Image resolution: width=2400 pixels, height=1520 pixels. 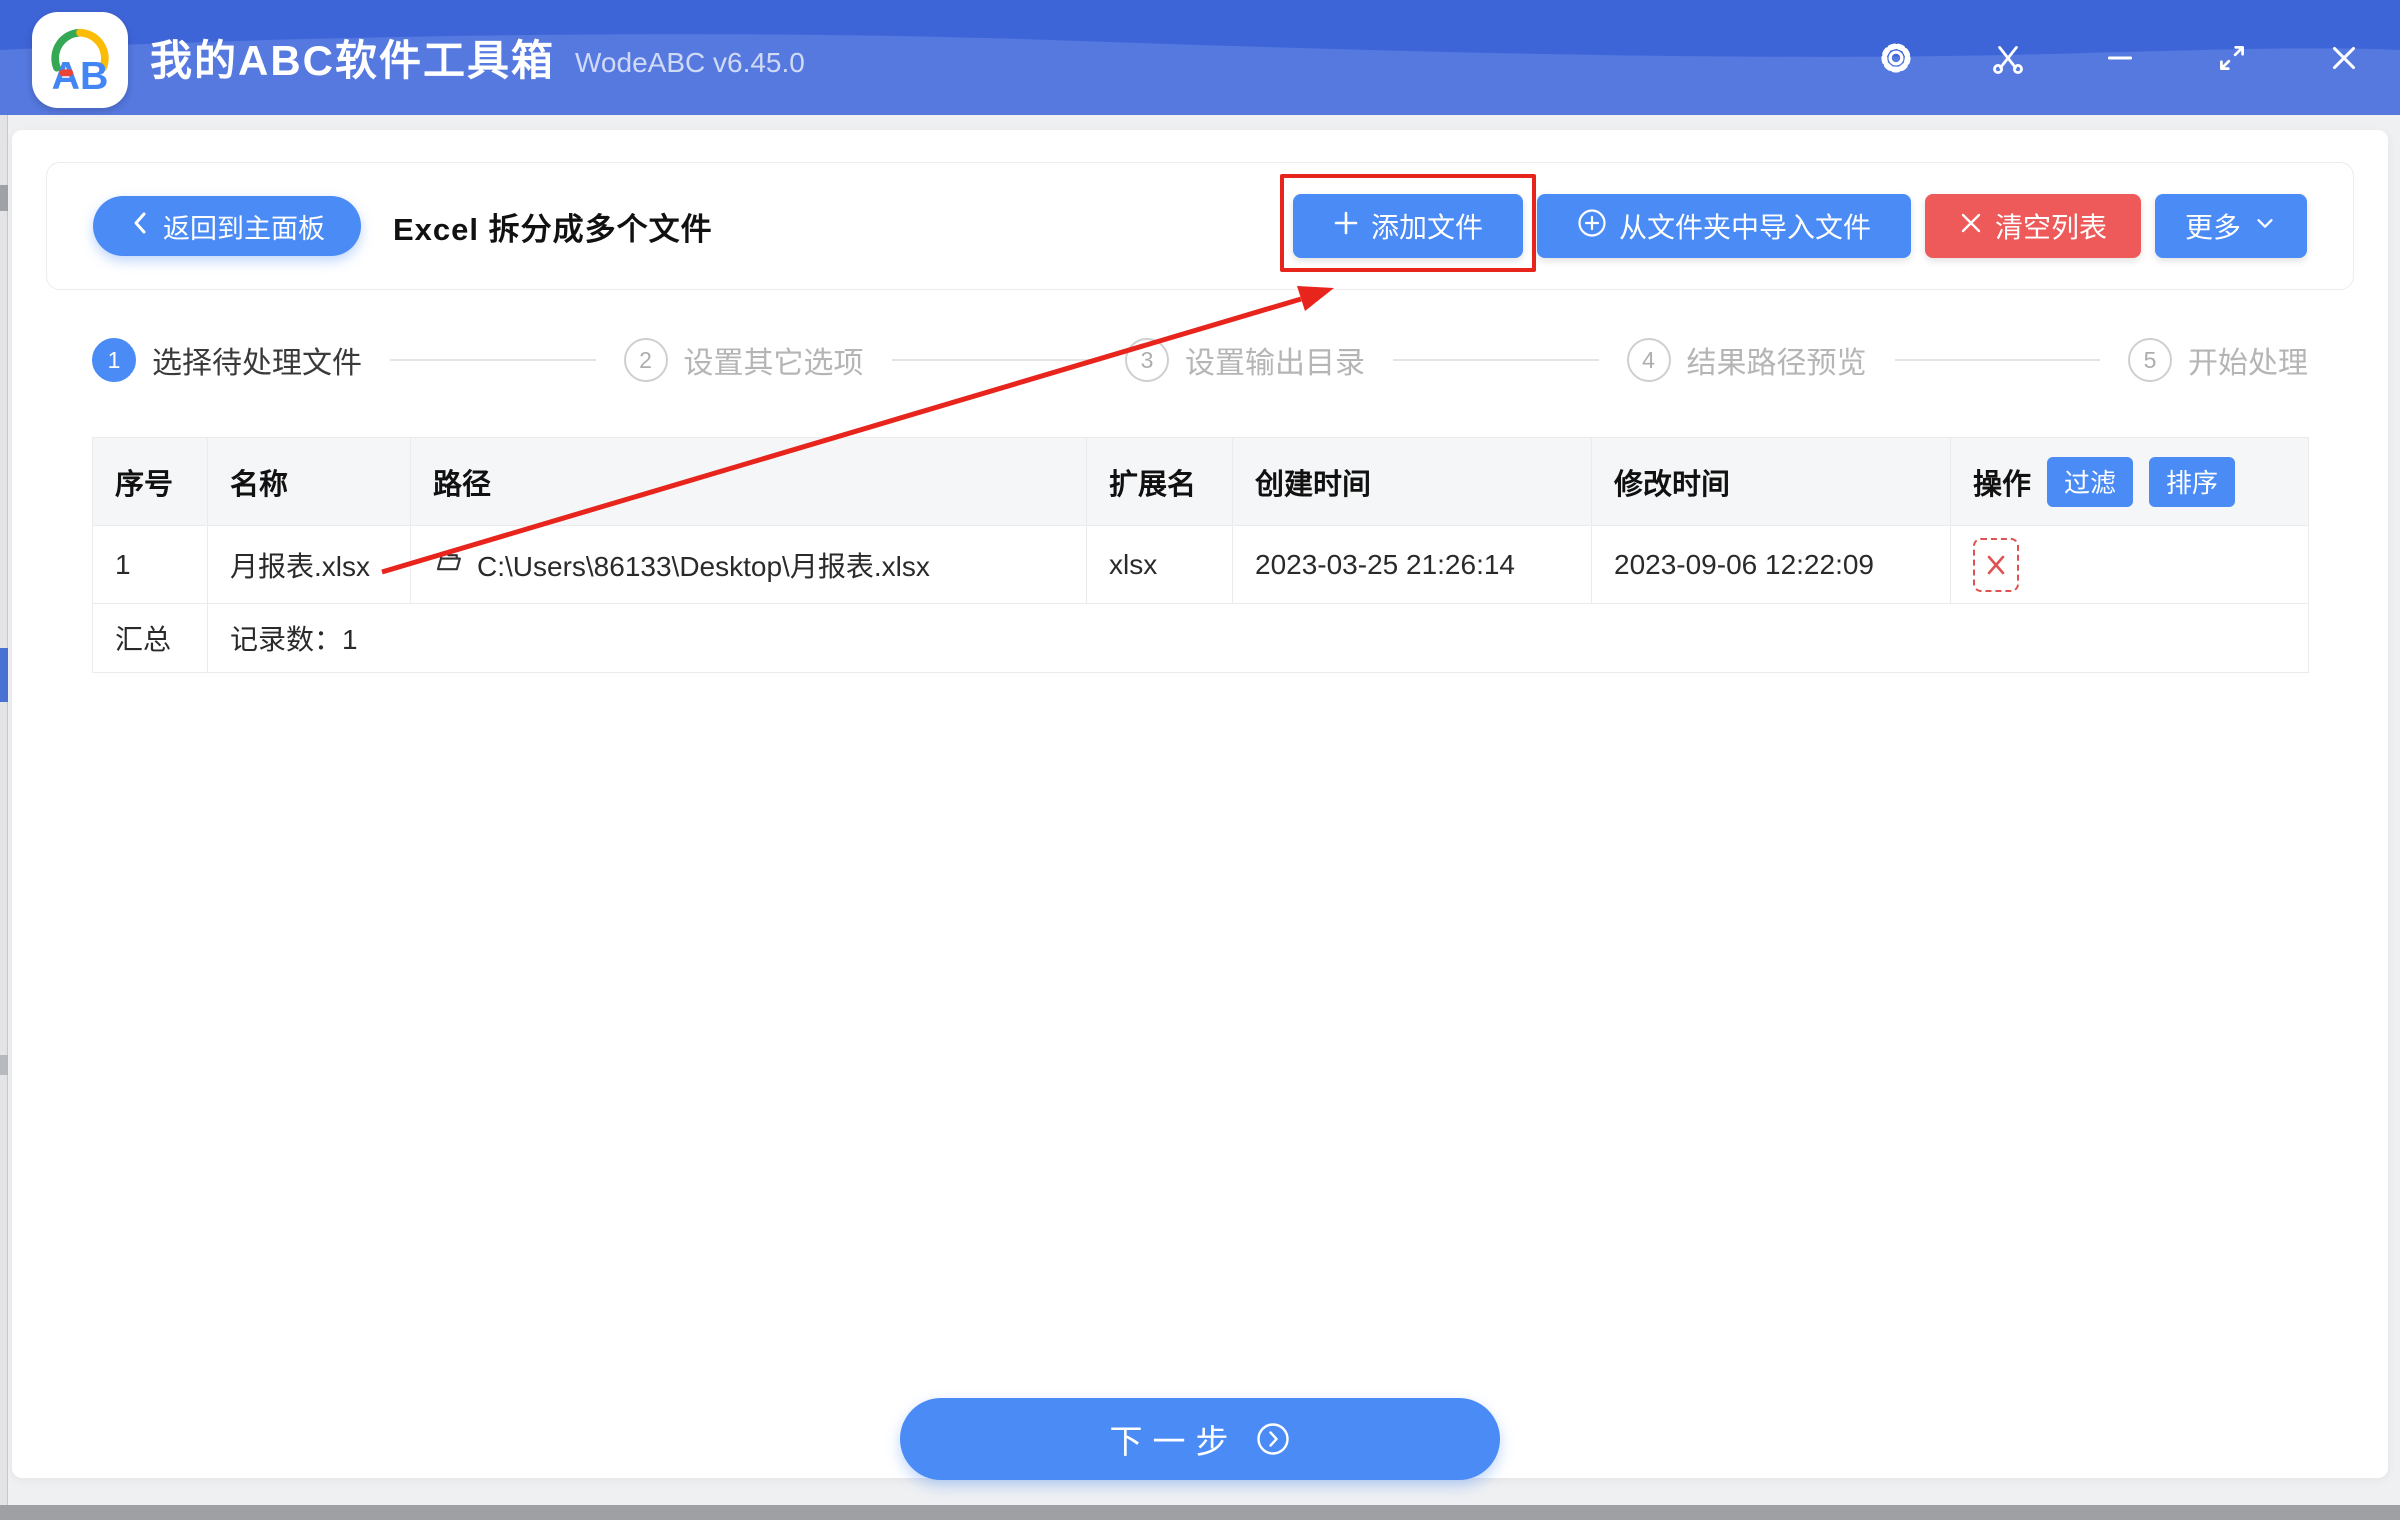 I want to click on circle-plus-icon, so click(x=1592, y=226).